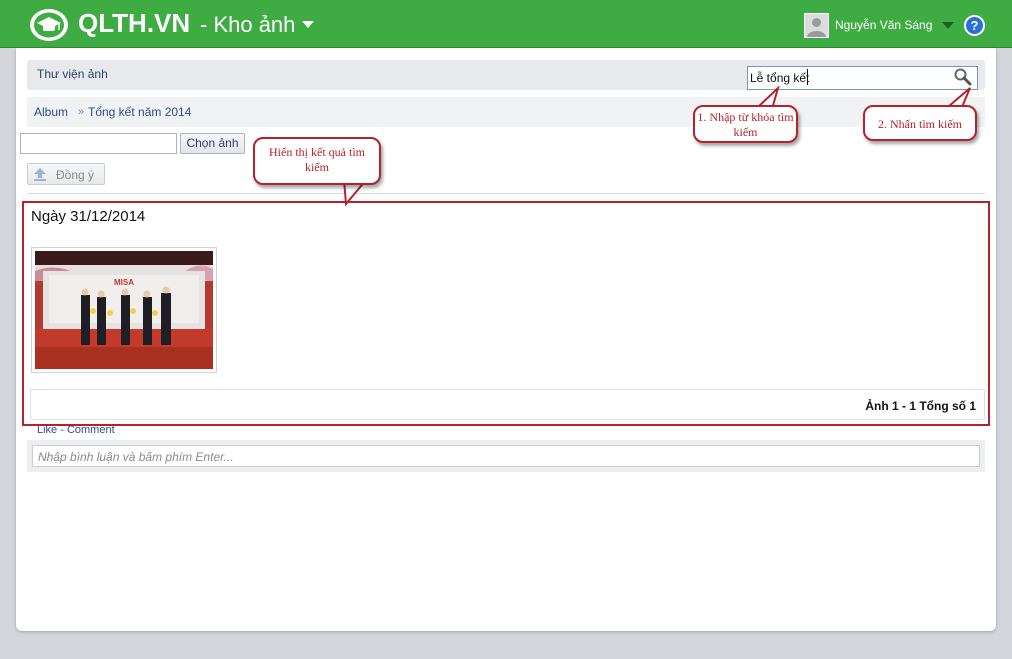 Image resolution: width=1012 pixels, height=659 pixels. I want to click on like-comment-link: Like - Comment, so click(76, 430).